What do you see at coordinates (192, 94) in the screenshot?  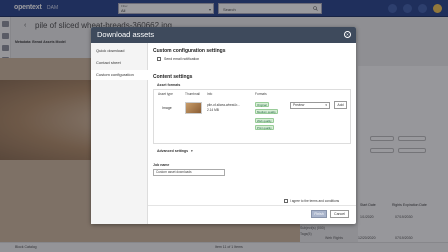 I see `column-header: Thumbnail` at bounding box center [192, 94].